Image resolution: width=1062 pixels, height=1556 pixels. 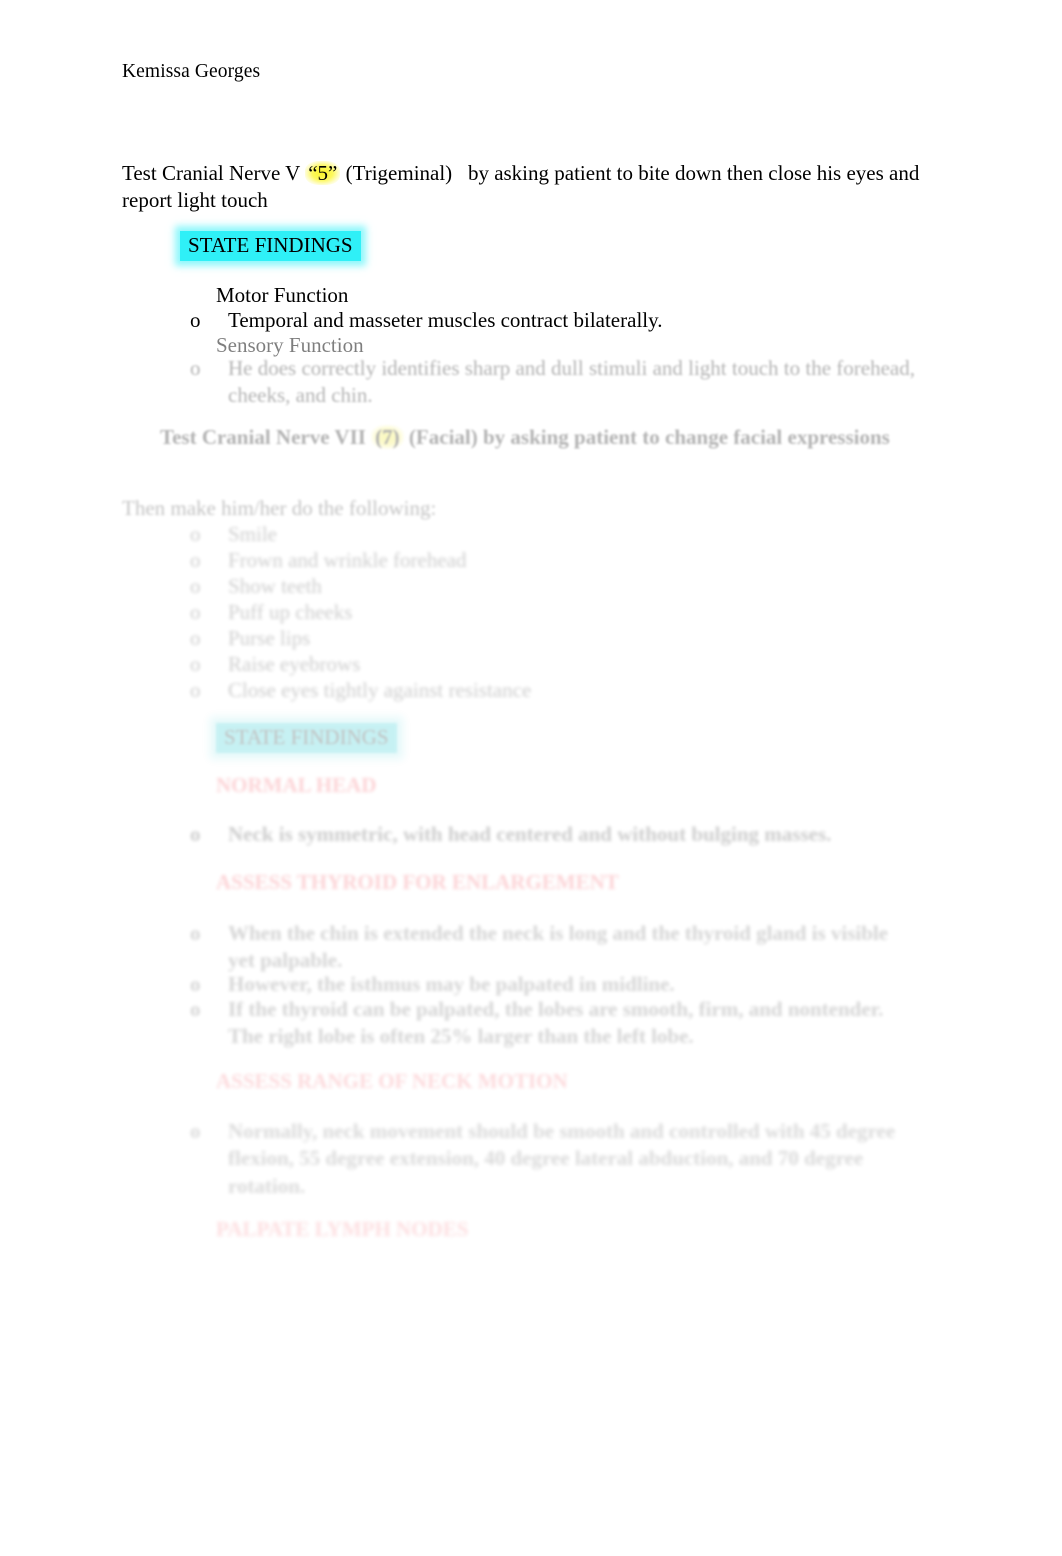 I want to click on cn5-number-highlight: “5”, so click(x=323, y=173).